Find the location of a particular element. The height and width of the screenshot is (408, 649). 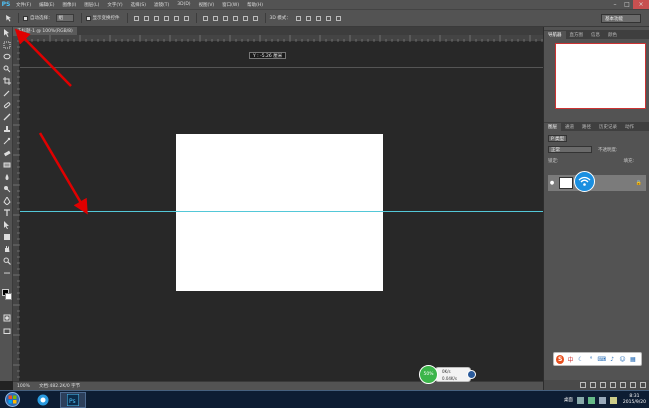

start-button is located at coordinates (12, 399).